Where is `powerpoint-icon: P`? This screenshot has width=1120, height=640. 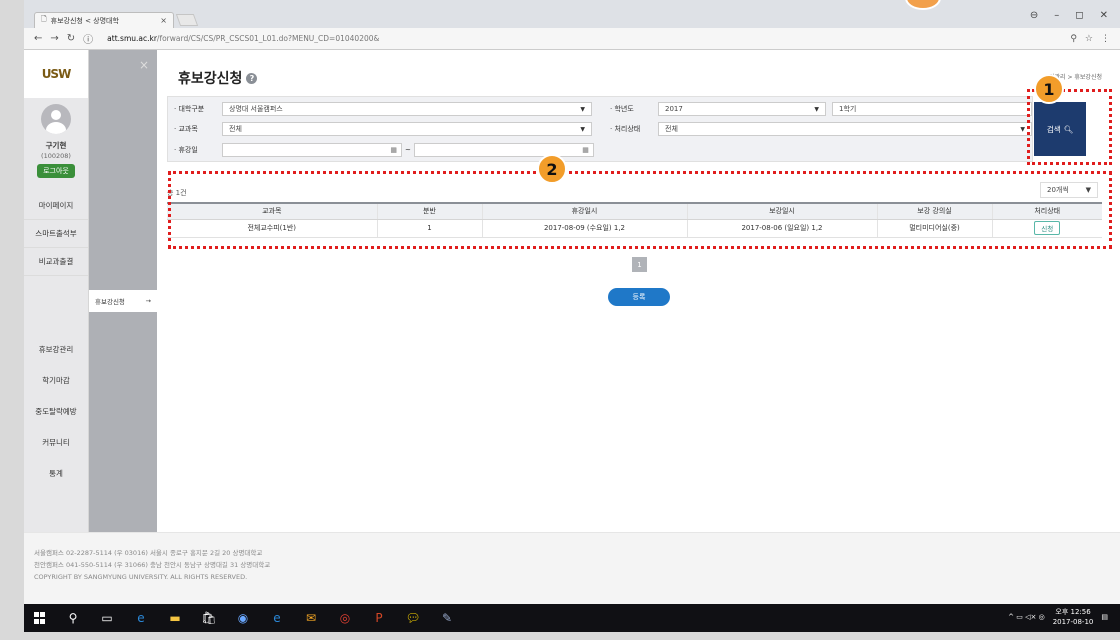 powerpoint-icon: P is located at coordinates (379, 618).